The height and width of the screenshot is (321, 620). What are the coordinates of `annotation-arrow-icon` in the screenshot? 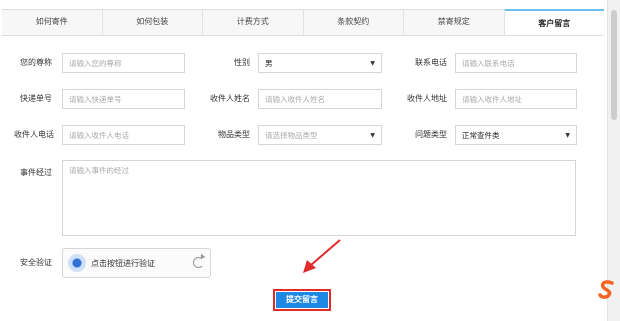 It's located at (322, 256).